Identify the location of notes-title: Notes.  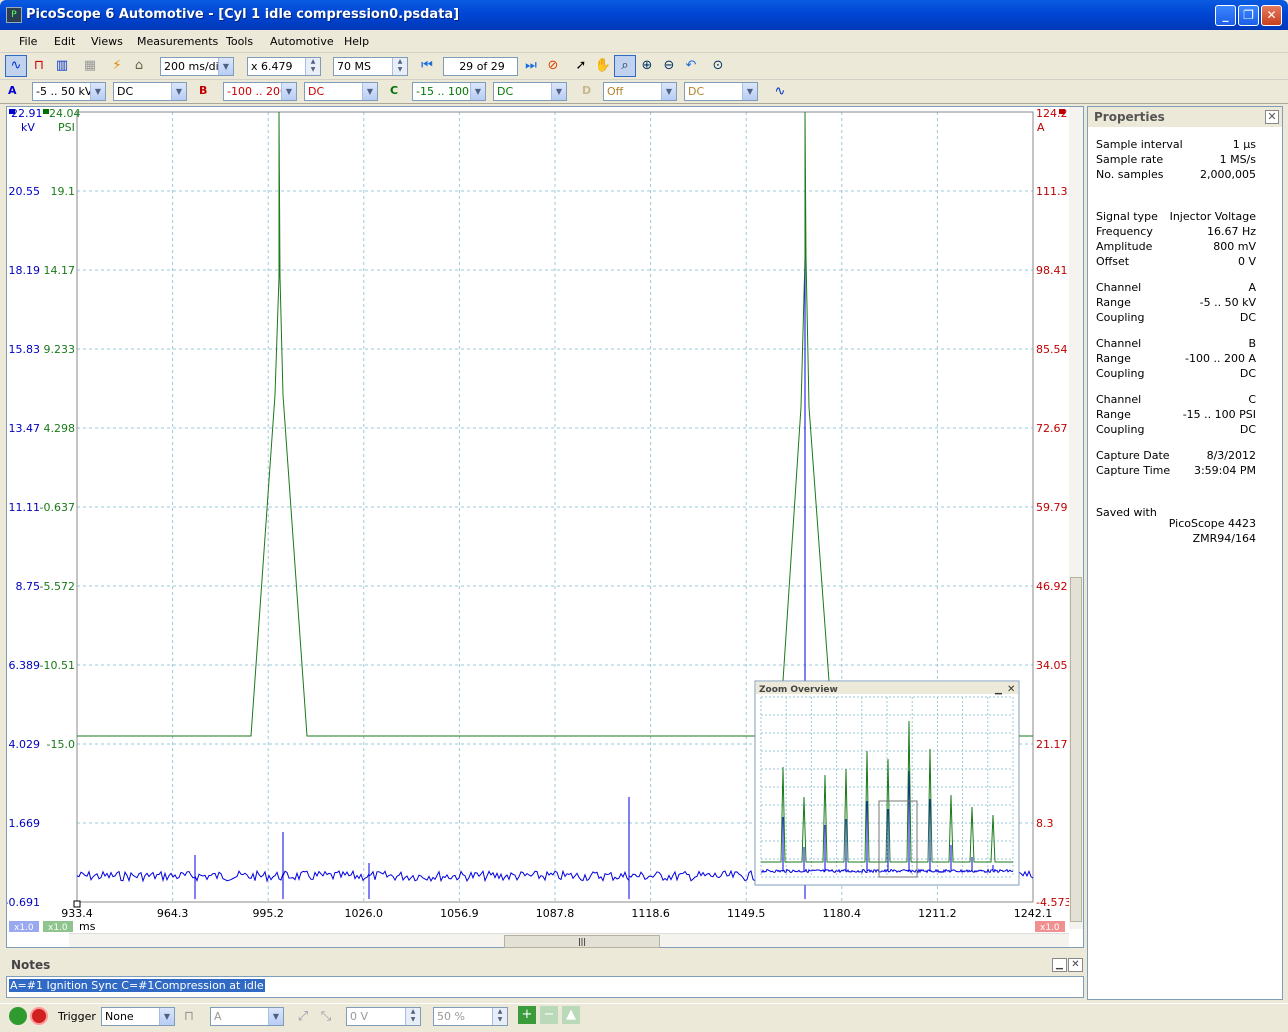
(31, 965).